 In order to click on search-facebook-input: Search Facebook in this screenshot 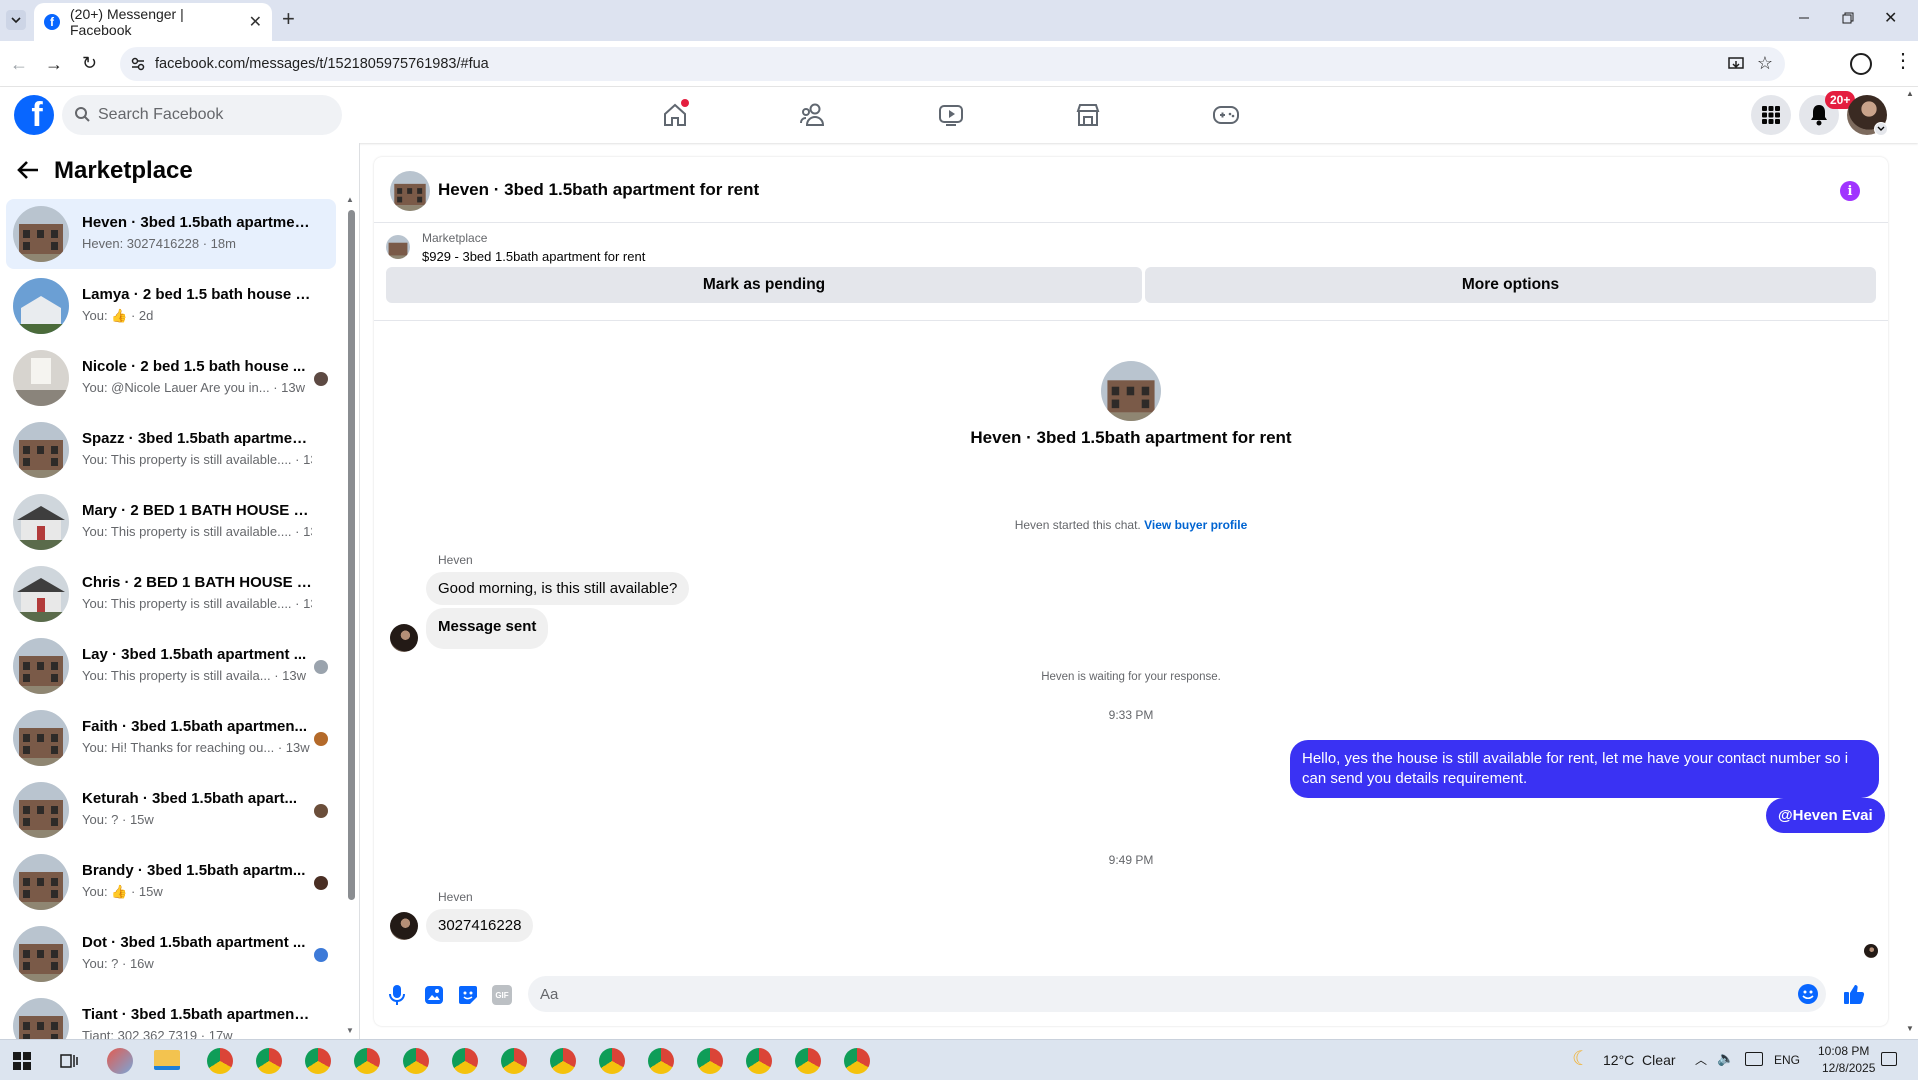, I will do `click(202, 115)`.